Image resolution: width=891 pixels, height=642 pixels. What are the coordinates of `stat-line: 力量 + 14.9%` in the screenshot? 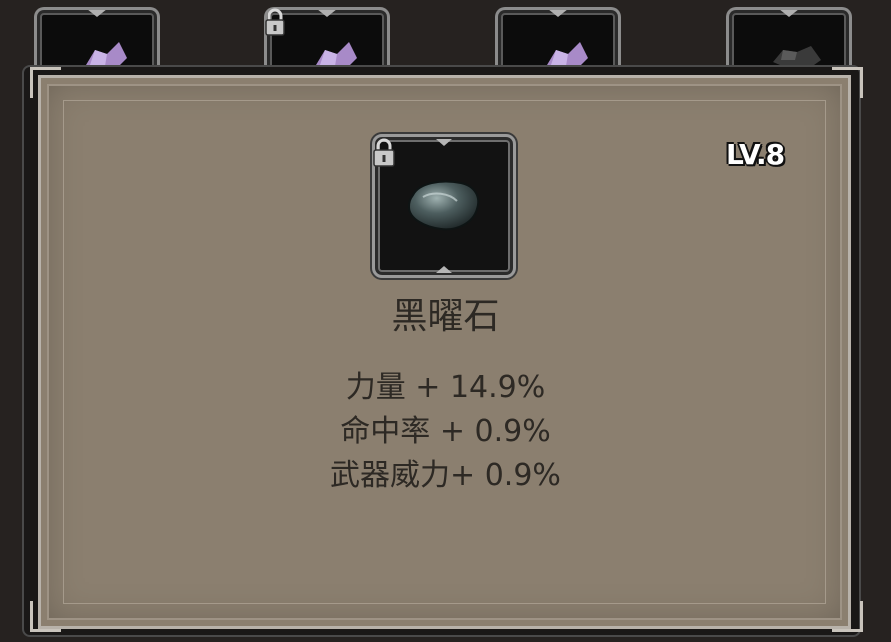 It's located at (445, 387).